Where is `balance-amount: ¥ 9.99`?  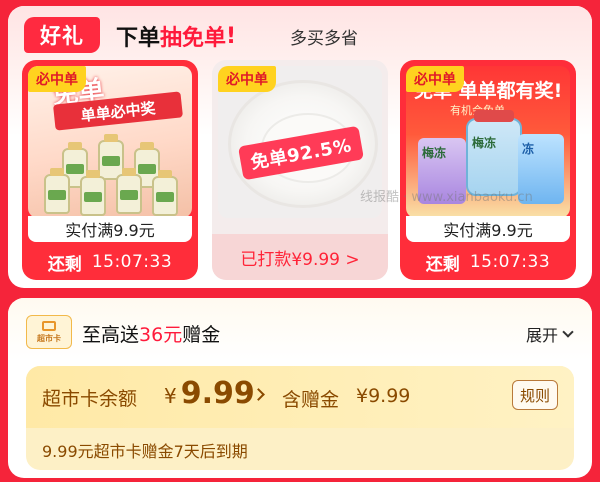
balance-amount: ¥ 9.99 is located at coordinates (209, 393).